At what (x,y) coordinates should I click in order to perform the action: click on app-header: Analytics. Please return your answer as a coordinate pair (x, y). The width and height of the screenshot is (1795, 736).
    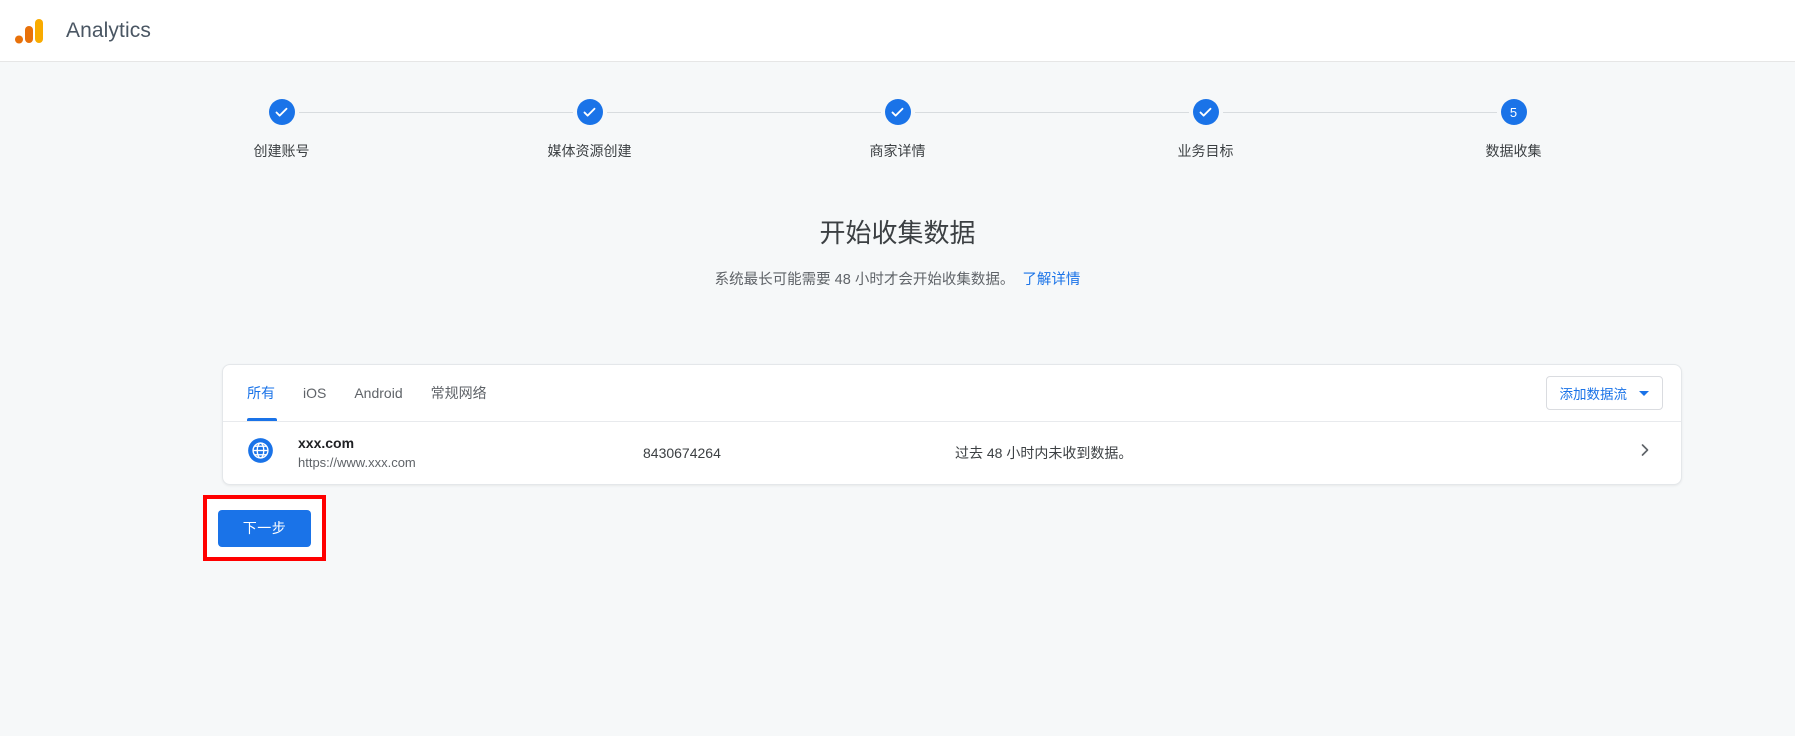
    Looking at the image, I should click on (897, 31).